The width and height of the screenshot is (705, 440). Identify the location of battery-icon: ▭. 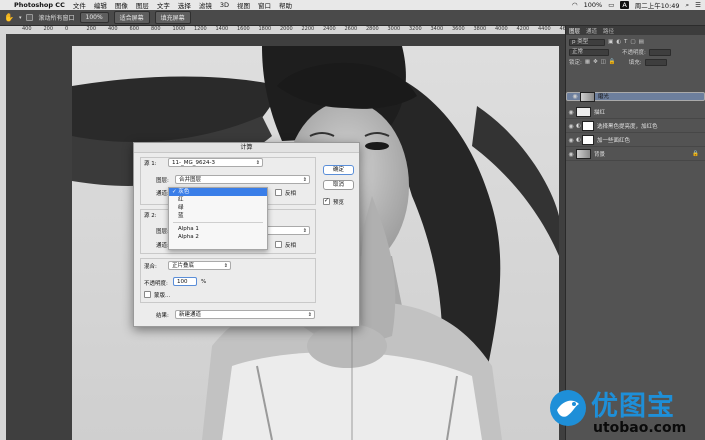
(611, 5).